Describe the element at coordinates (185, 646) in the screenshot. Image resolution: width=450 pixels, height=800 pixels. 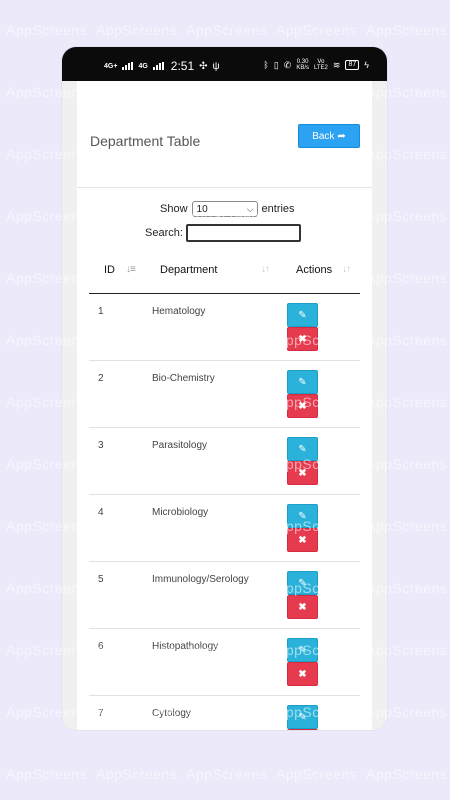
I see `row-department: Histopathology` at that location.